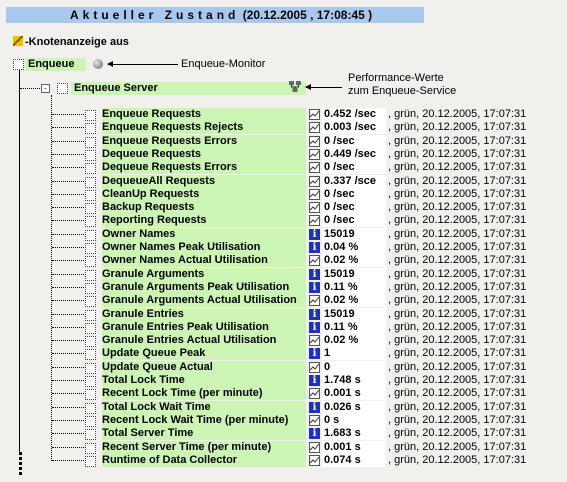  What do you see at coordinates (204, 447) in the screenshot?
I see `metric-label: Recent Server Time (per minute)` at bounding box center [204, 447].